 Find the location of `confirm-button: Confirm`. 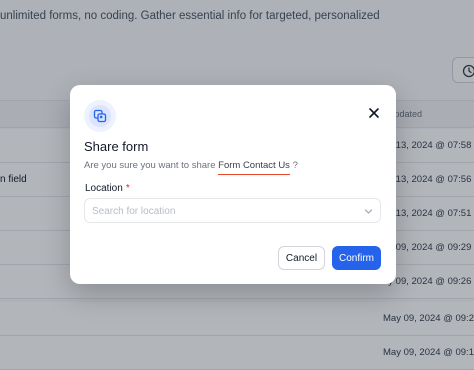

confirm-button: Confirm is located at coordinates (356, 258).